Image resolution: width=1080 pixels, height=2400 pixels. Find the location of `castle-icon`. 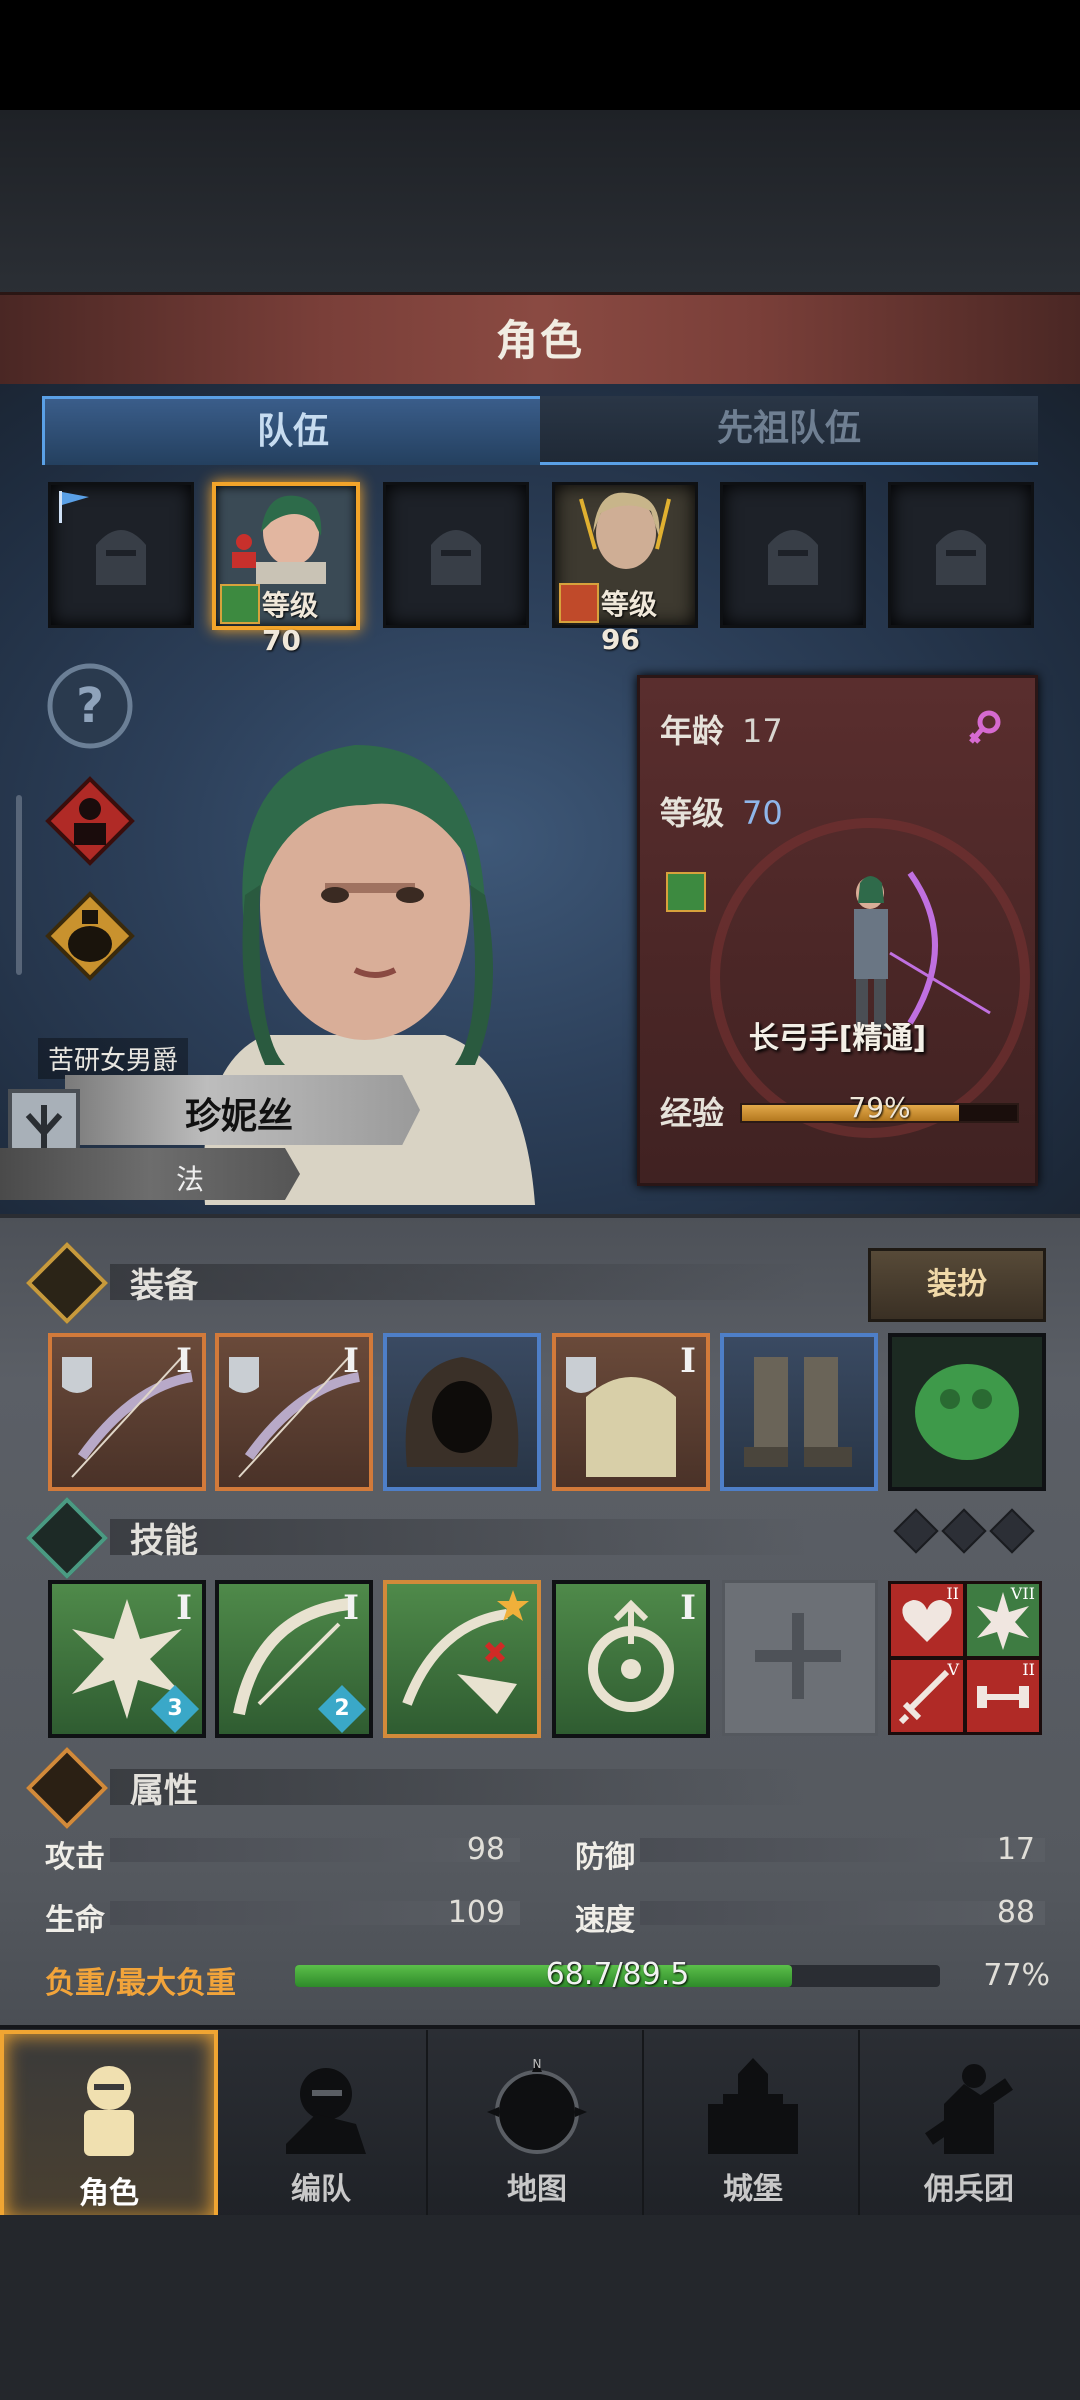

castle-icon is located at coordinates (753, 2106).